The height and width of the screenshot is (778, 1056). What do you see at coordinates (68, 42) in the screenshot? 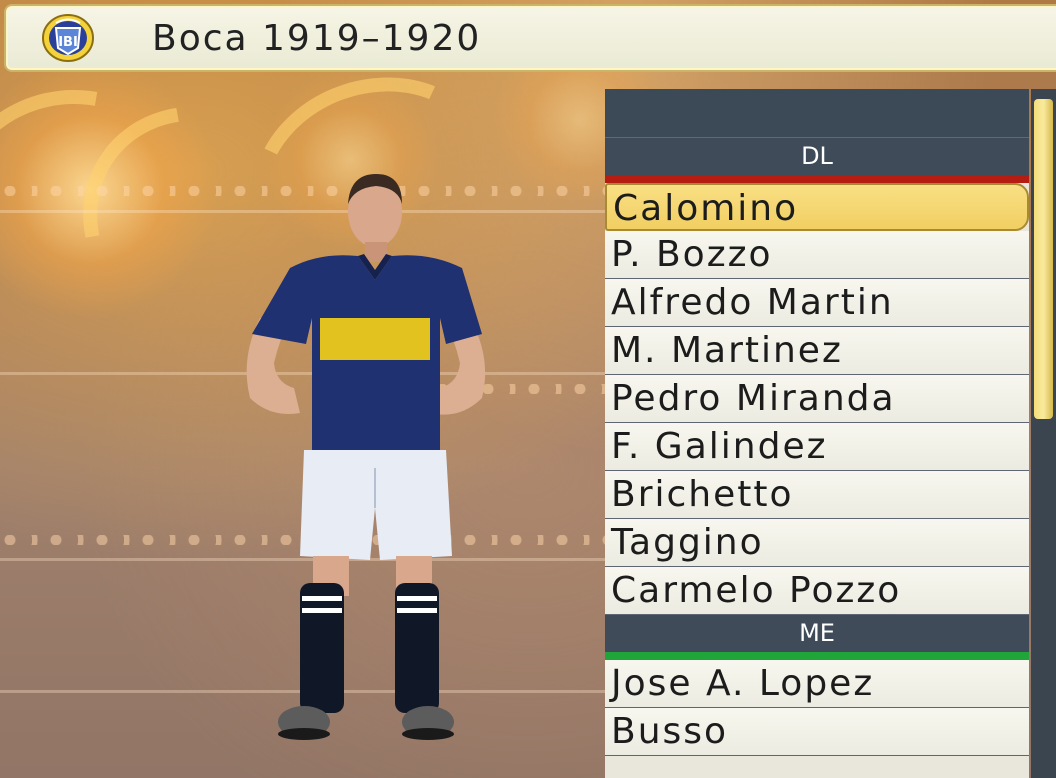
I see `svg-text: IBI` at bounding box center [68, 42].